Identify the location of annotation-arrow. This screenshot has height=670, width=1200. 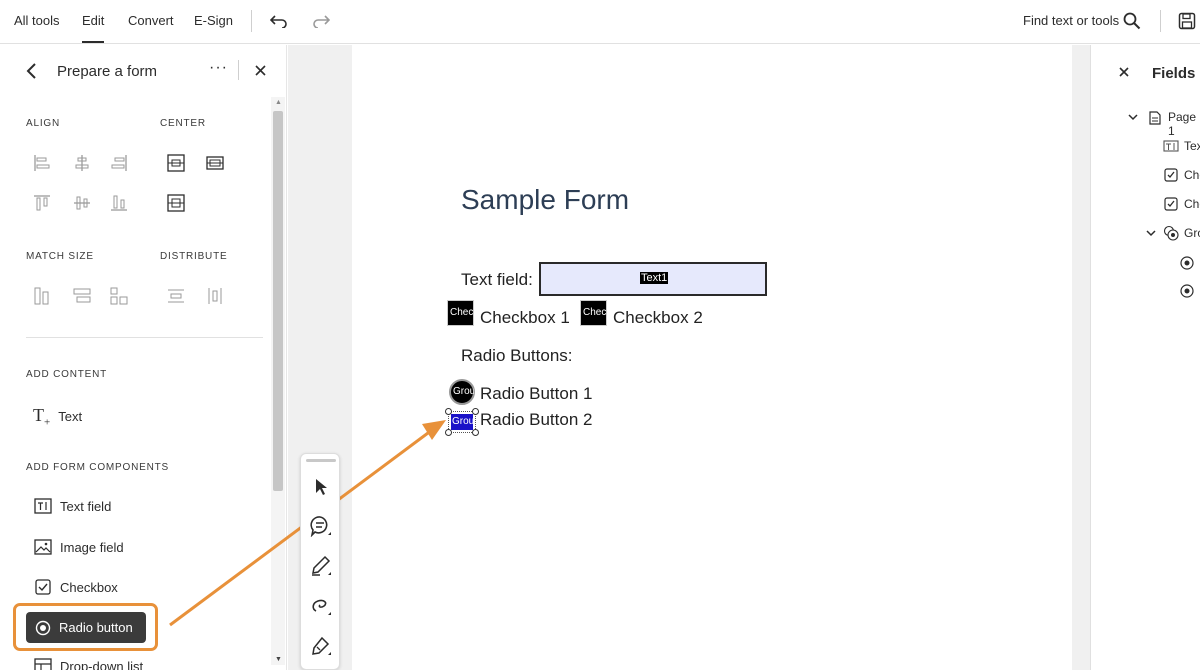
(307, 523).